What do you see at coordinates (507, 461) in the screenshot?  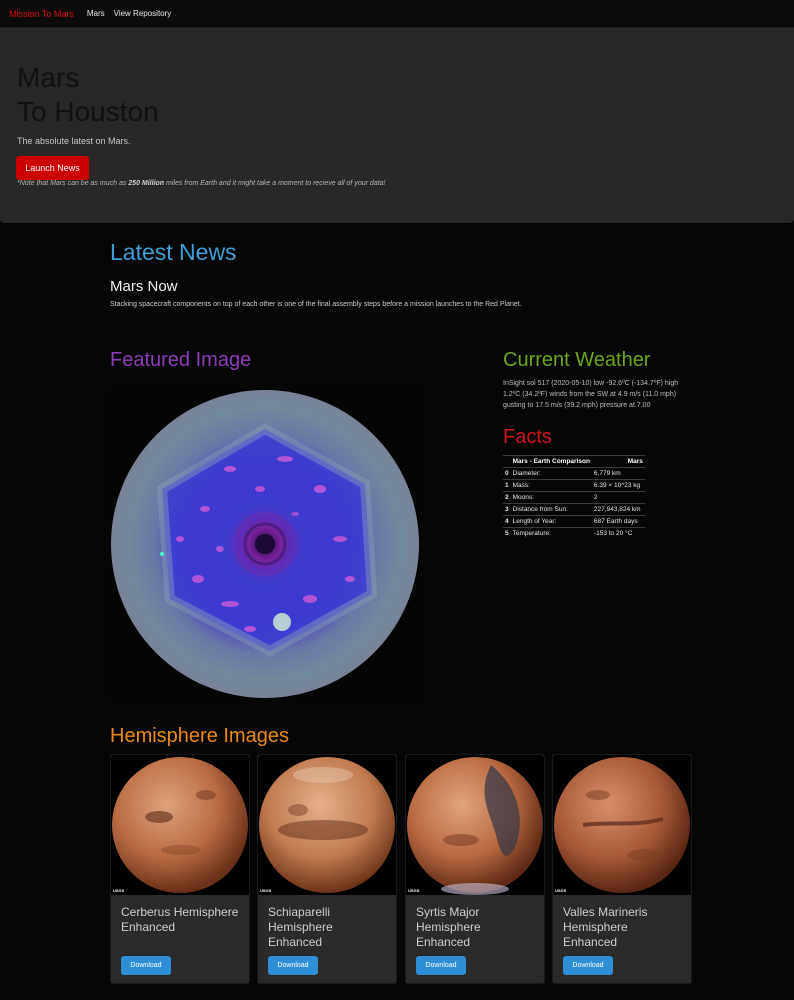 I see `facts-header-index` at bounding box center [507, 461].